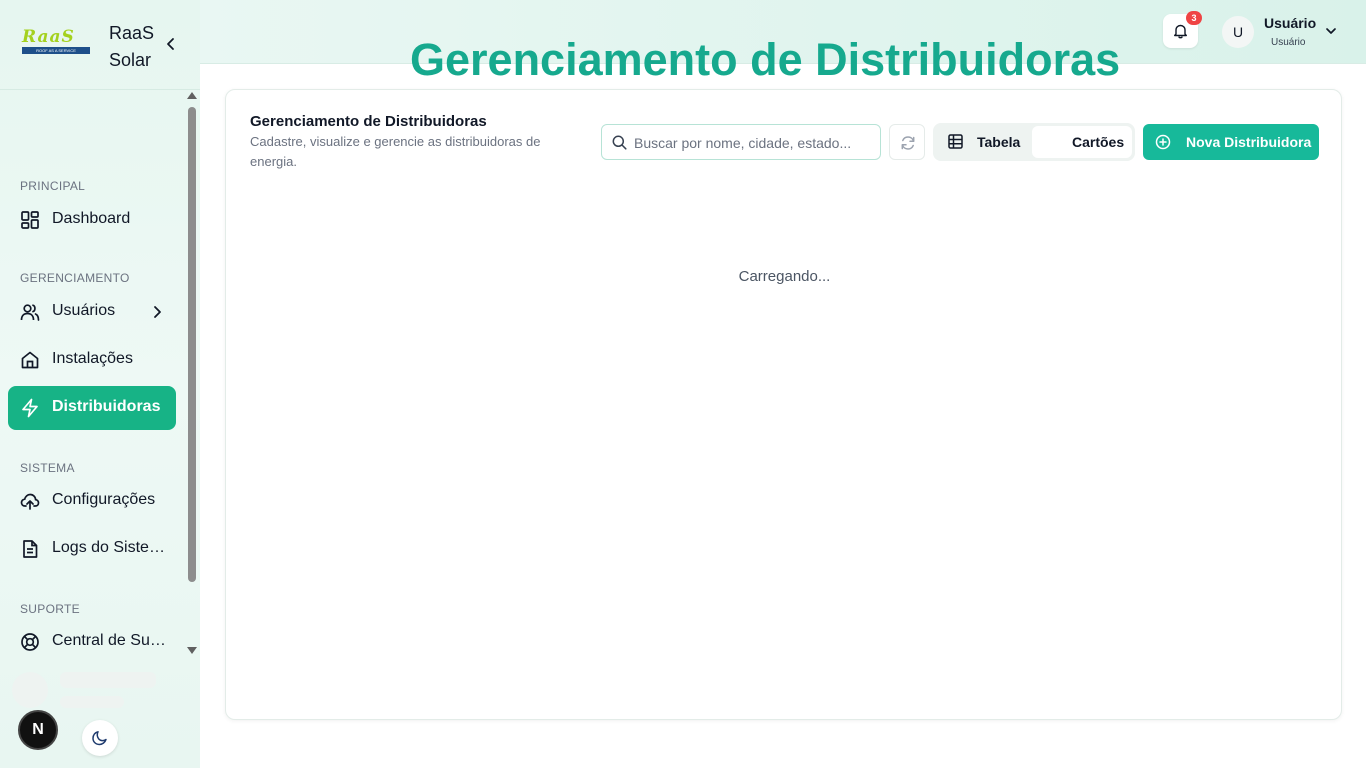  What do you see at coordinates (92, 312) in the screenshot?
I see `sidebar-item-usuarios: Usuários` at bounding box center [92, 312].